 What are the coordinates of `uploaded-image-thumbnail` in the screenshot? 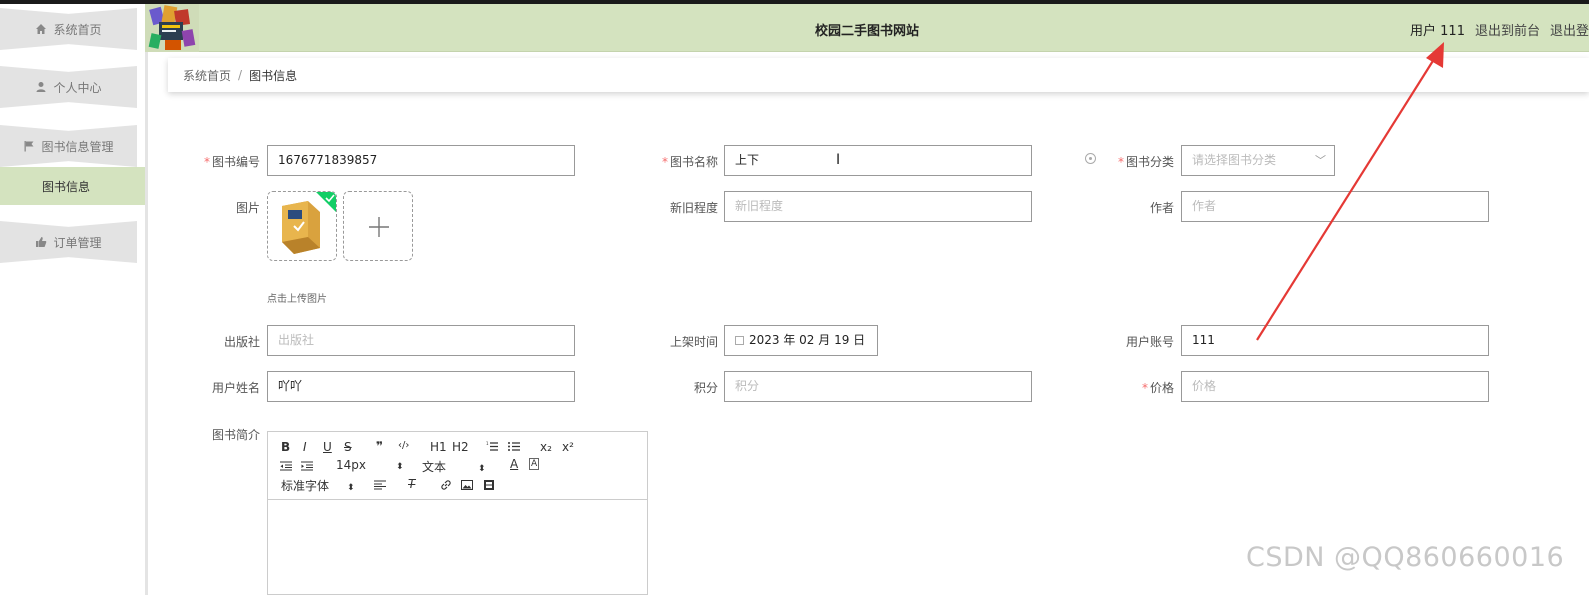 It's located at (302, 226).